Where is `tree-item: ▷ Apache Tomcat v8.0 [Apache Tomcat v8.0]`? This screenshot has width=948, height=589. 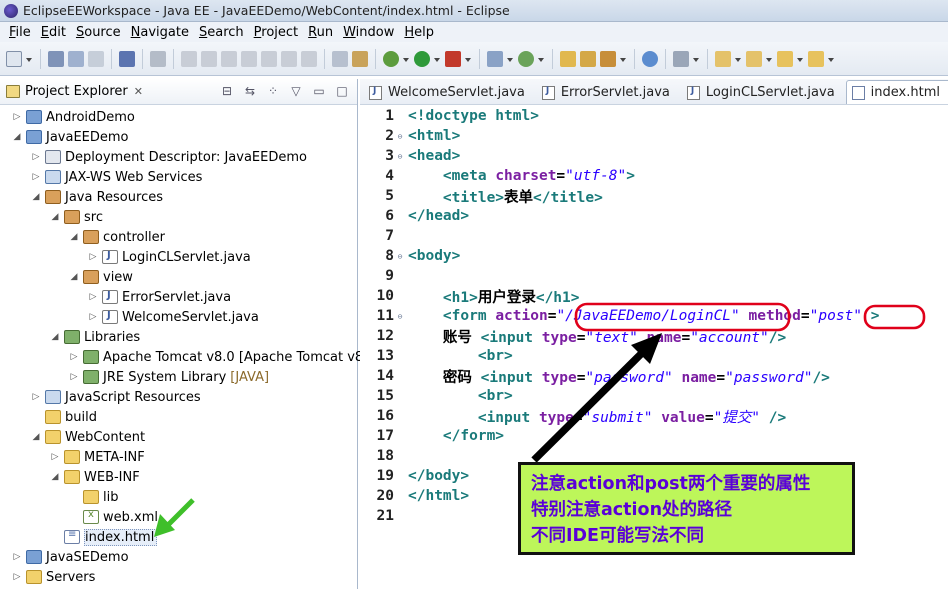 tree-item: ▷ Apache Tomcat v8.0 [Apache Tomcat v8.0] is located at coordinates (190, 357).